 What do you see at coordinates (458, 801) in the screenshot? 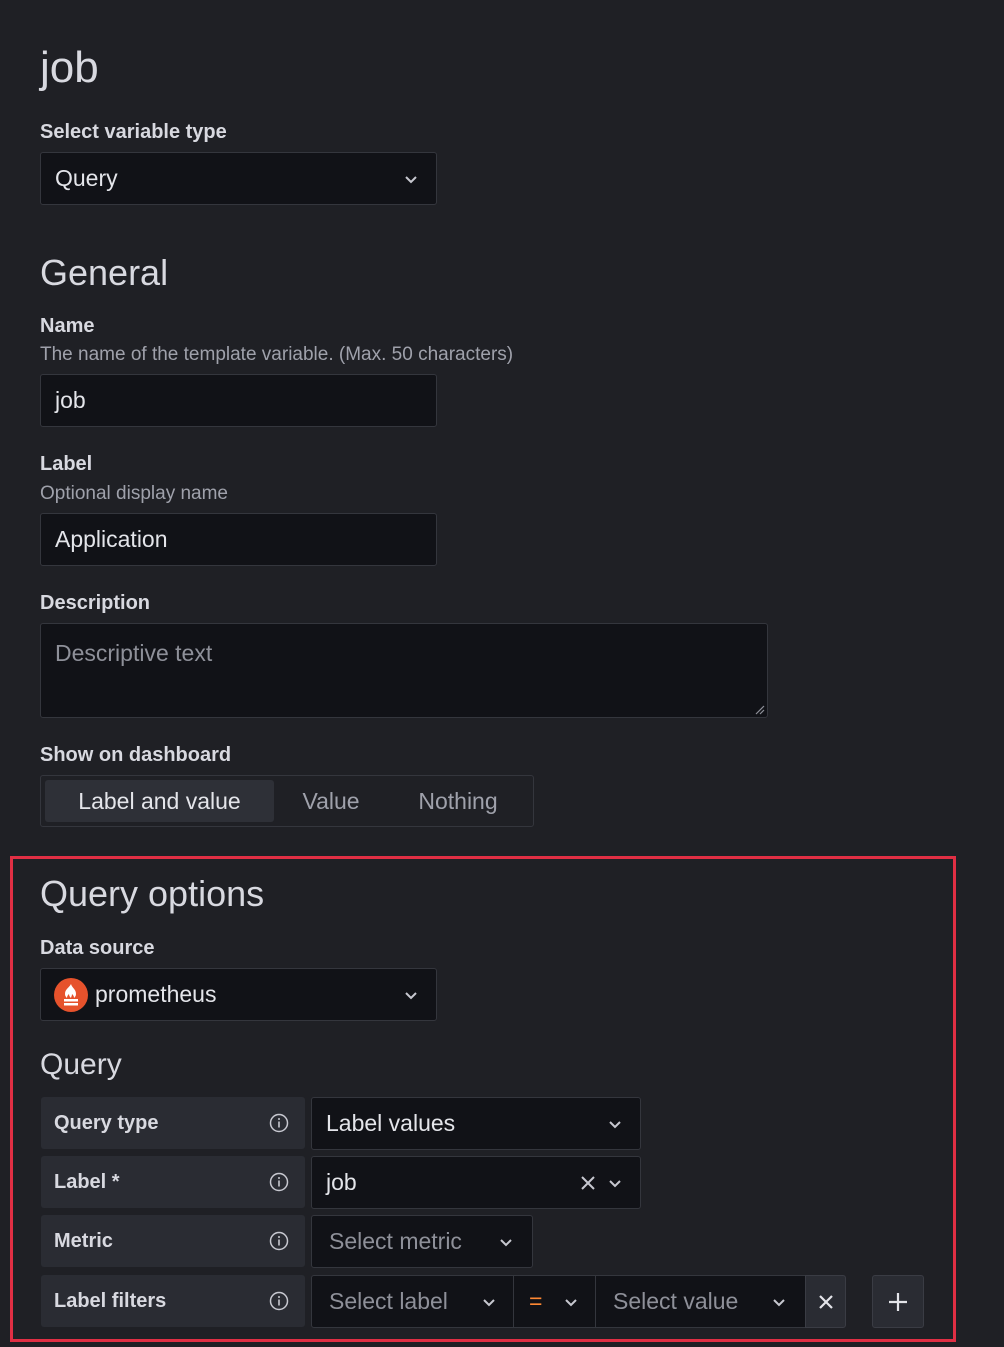
I see `radio-nothing: Nothing` at bounding box center [458, 801].